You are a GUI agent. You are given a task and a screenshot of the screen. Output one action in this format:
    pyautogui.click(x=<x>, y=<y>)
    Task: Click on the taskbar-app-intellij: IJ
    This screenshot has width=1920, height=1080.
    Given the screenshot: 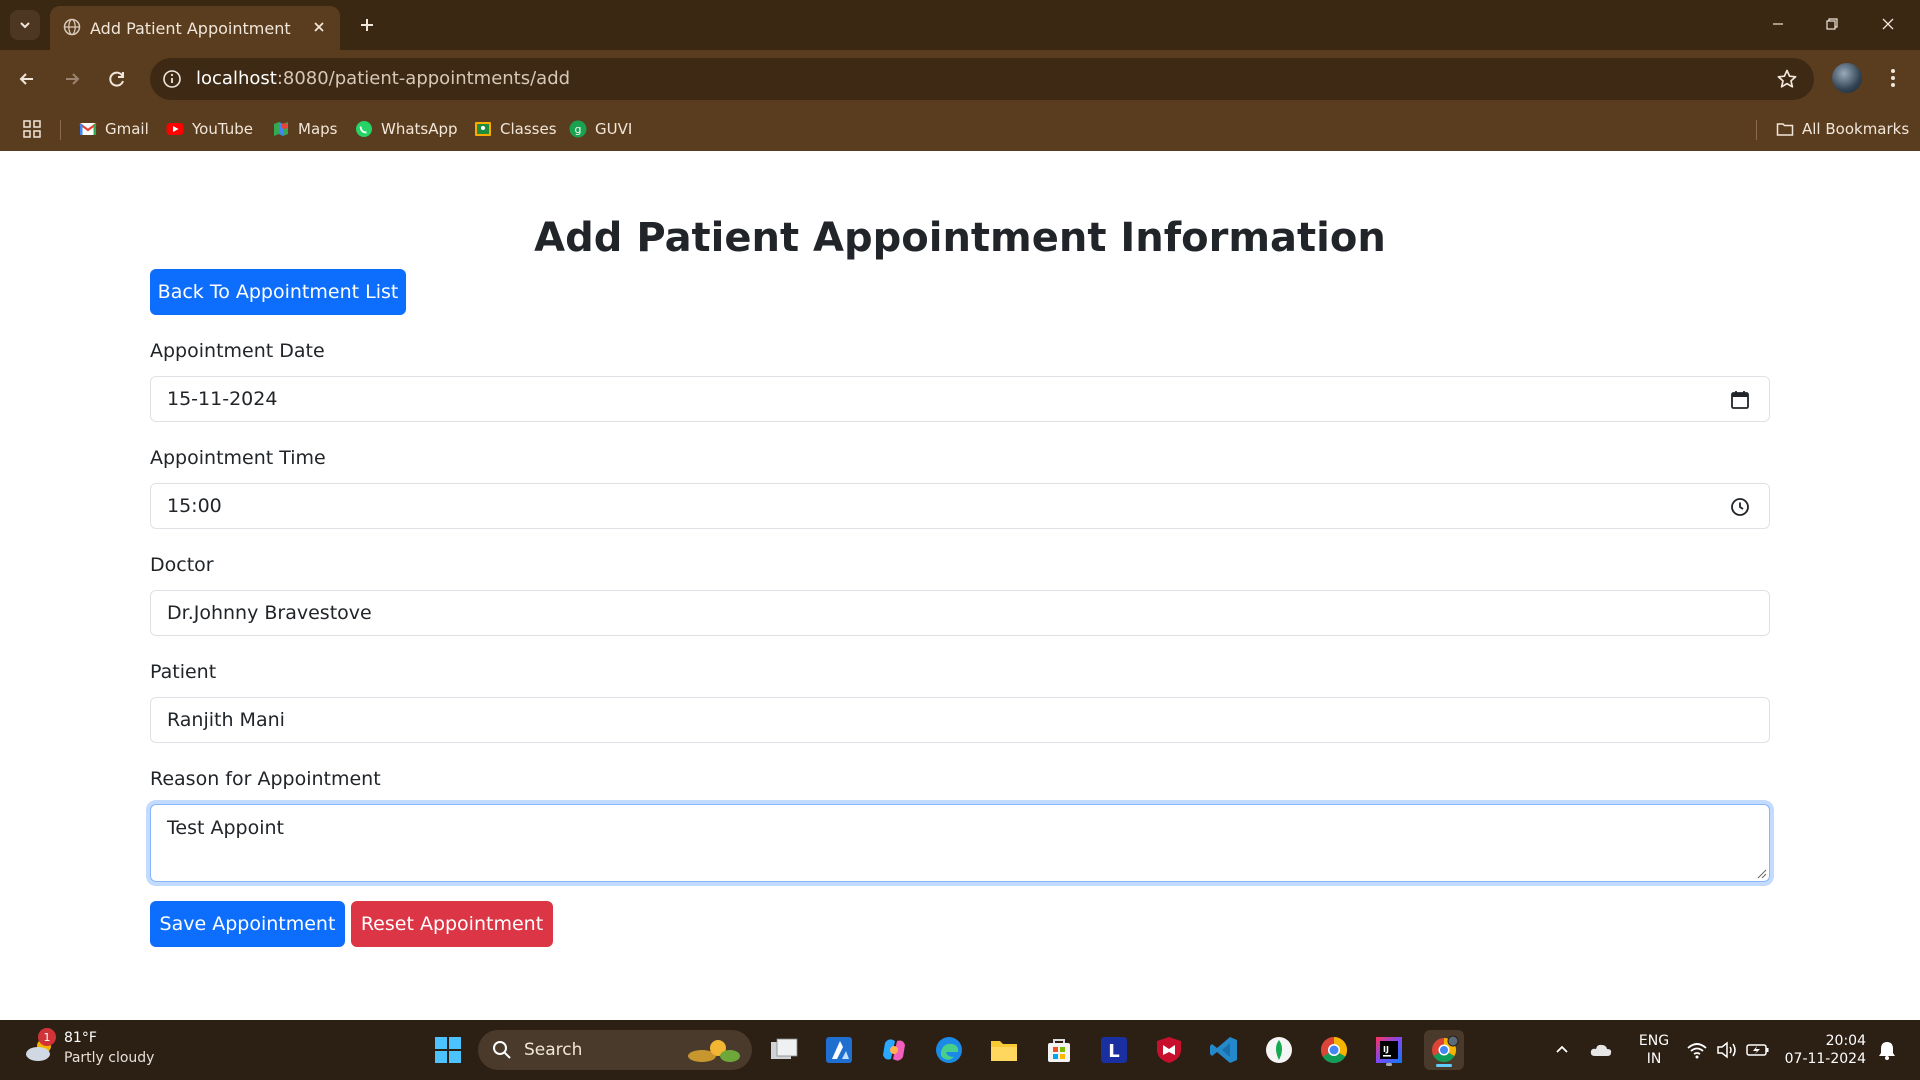 What is the action you would take?
    pyautogui.click(x=1389, y=1050)
    